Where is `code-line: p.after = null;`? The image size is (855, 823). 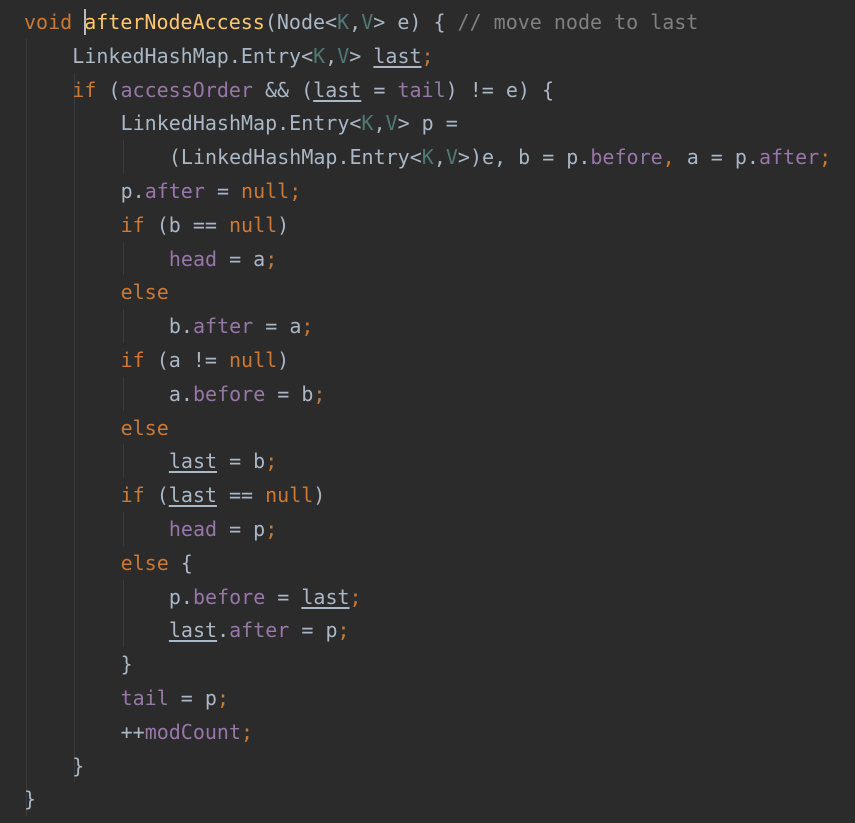 code-line: p.after = null; is located at coordinates (211, 191).